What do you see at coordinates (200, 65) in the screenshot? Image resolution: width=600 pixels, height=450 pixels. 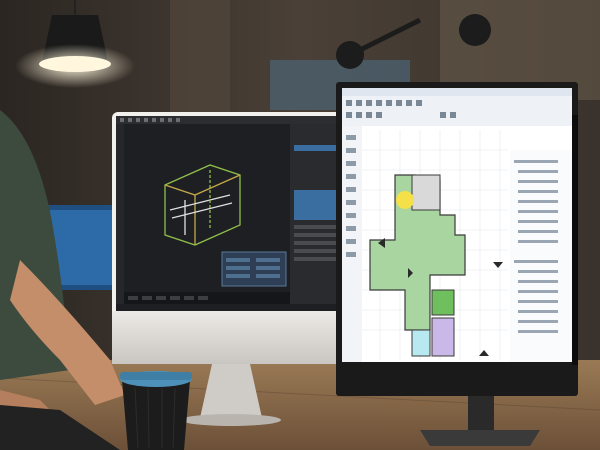 I see `pillar` at bounding box center [200, 65].